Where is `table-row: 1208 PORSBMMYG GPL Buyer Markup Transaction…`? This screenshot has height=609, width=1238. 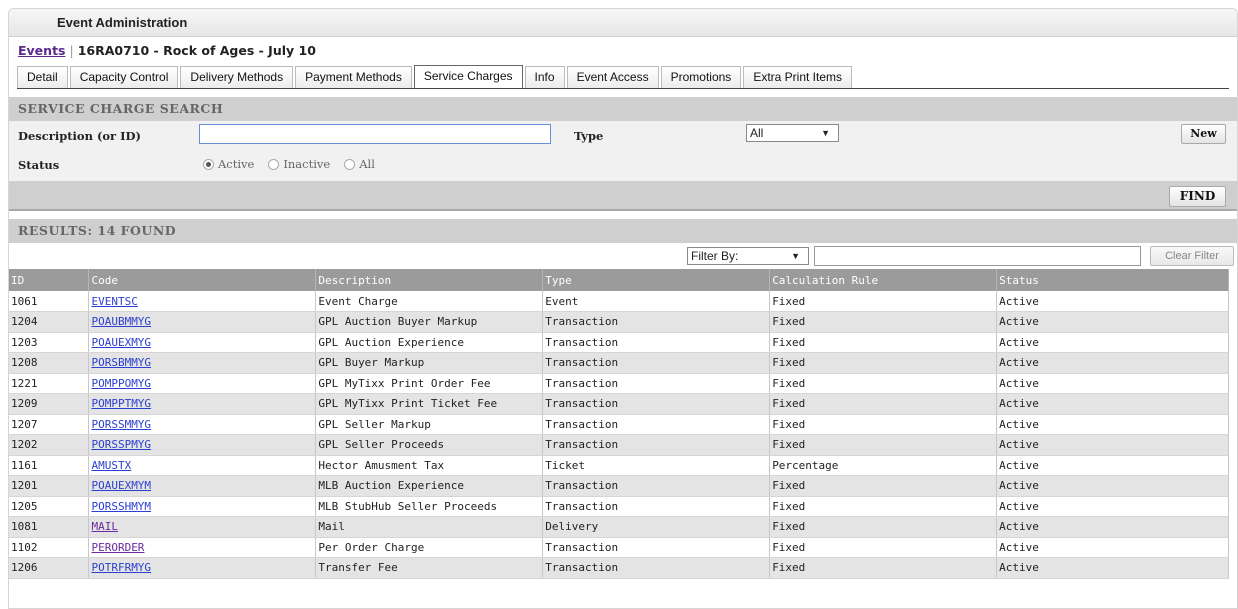 table-row: 1208 PORSBMMYG GPL Buyer Markup Transaction… is located at coordinates (619, 363).